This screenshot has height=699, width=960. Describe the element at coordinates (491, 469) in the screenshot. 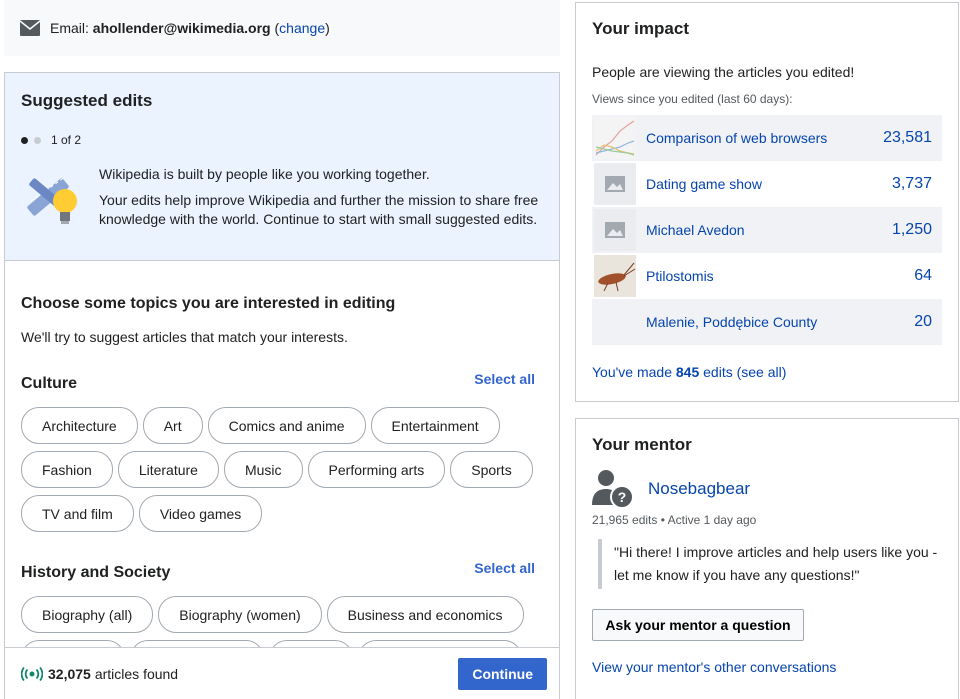

I see `topic-chip: Sports` at that location.